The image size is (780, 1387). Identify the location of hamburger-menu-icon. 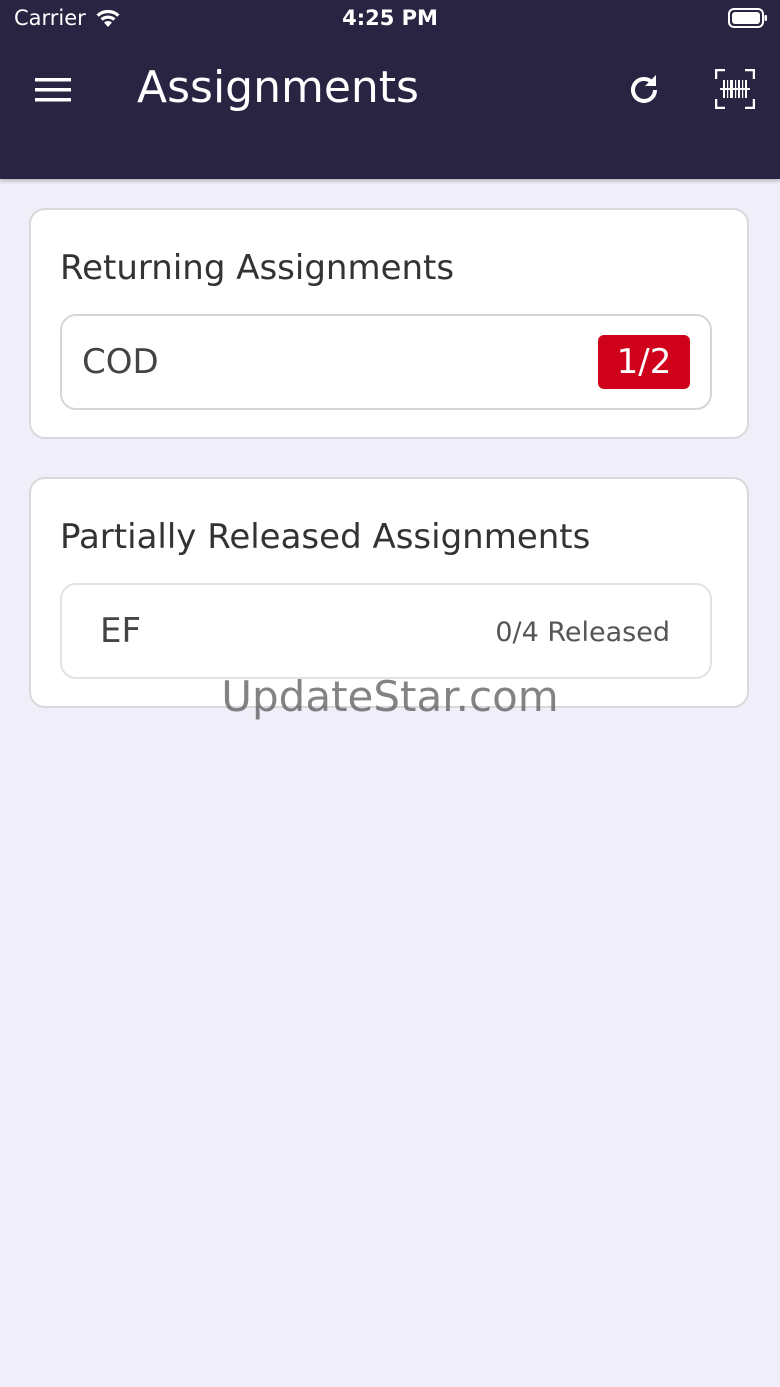
(53, 92).